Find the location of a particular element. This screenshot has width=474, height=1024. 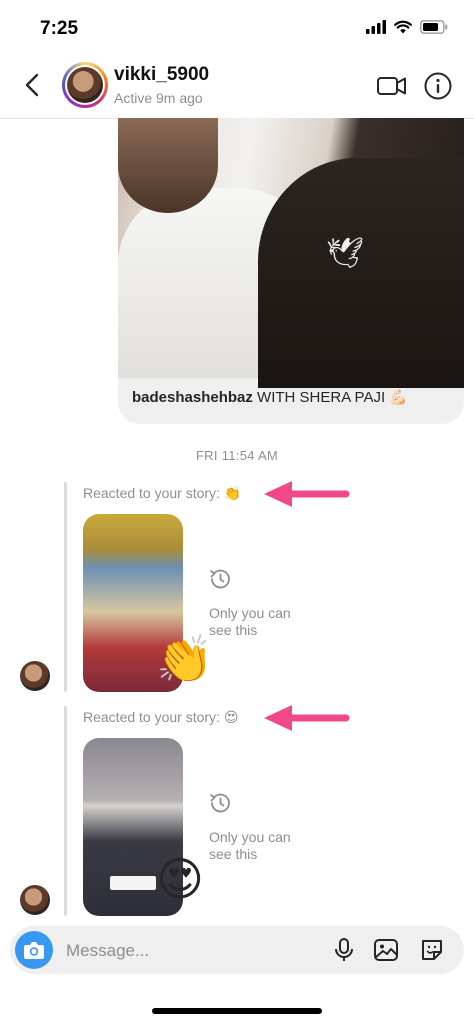

bird-logo-icon: 🕊 is located at coordinates (345, 253).